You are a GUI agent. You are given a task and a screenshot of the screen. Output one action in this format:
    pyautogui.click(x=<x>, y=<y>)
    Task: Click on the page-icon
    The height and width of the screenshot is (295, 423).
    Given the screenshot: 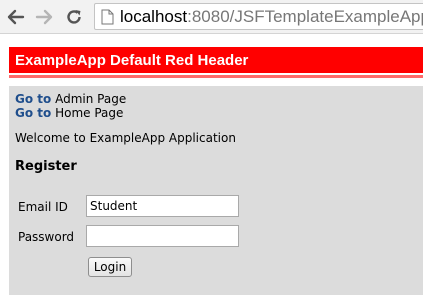 What is the action you would take?
    pyautogui.click(x=107, y=17)
    